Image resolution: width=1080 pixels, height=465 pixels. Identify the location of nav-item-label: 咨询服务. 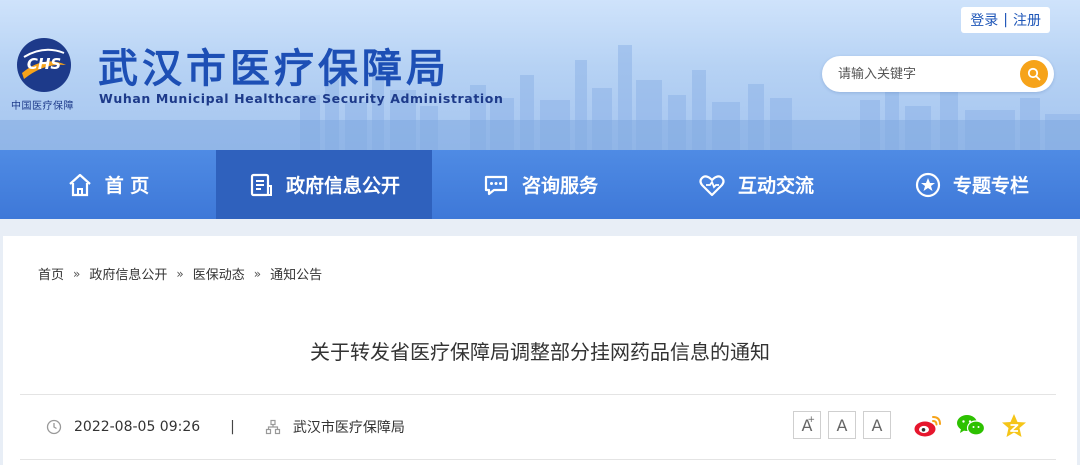
(559, 186).